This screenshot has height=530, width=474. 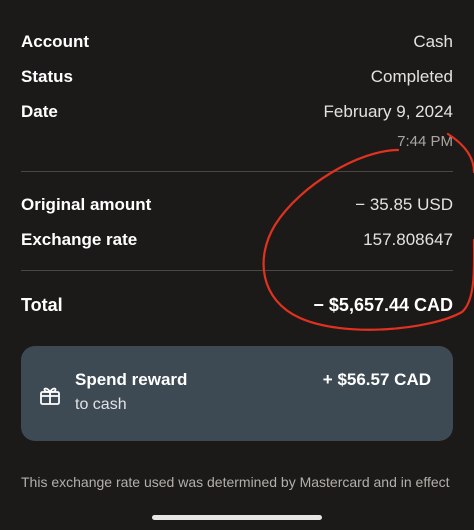 I want to click on total-label: Total, so click(x=42, y=305).